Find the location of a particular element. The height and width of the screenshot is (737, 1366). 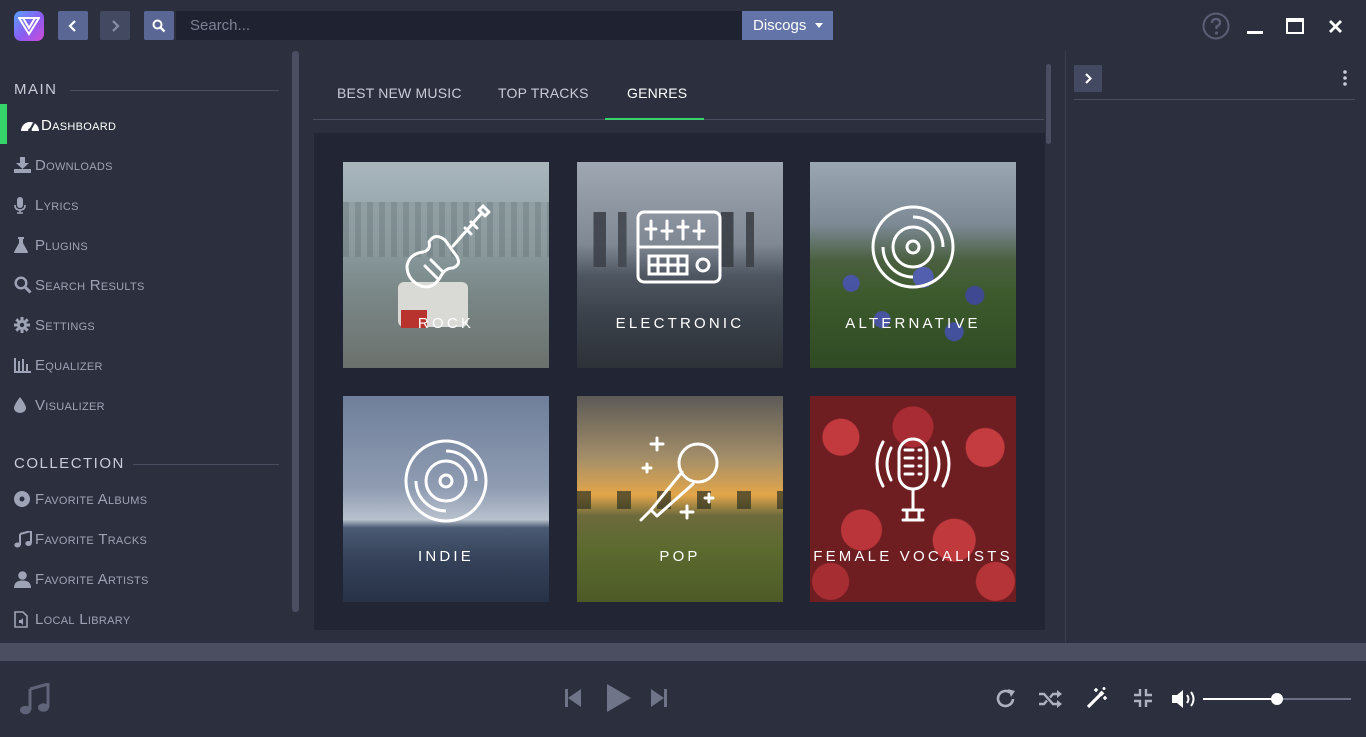

tab-best-new-music: BEST NEW MUSIC is located at coordinates (399, 93).